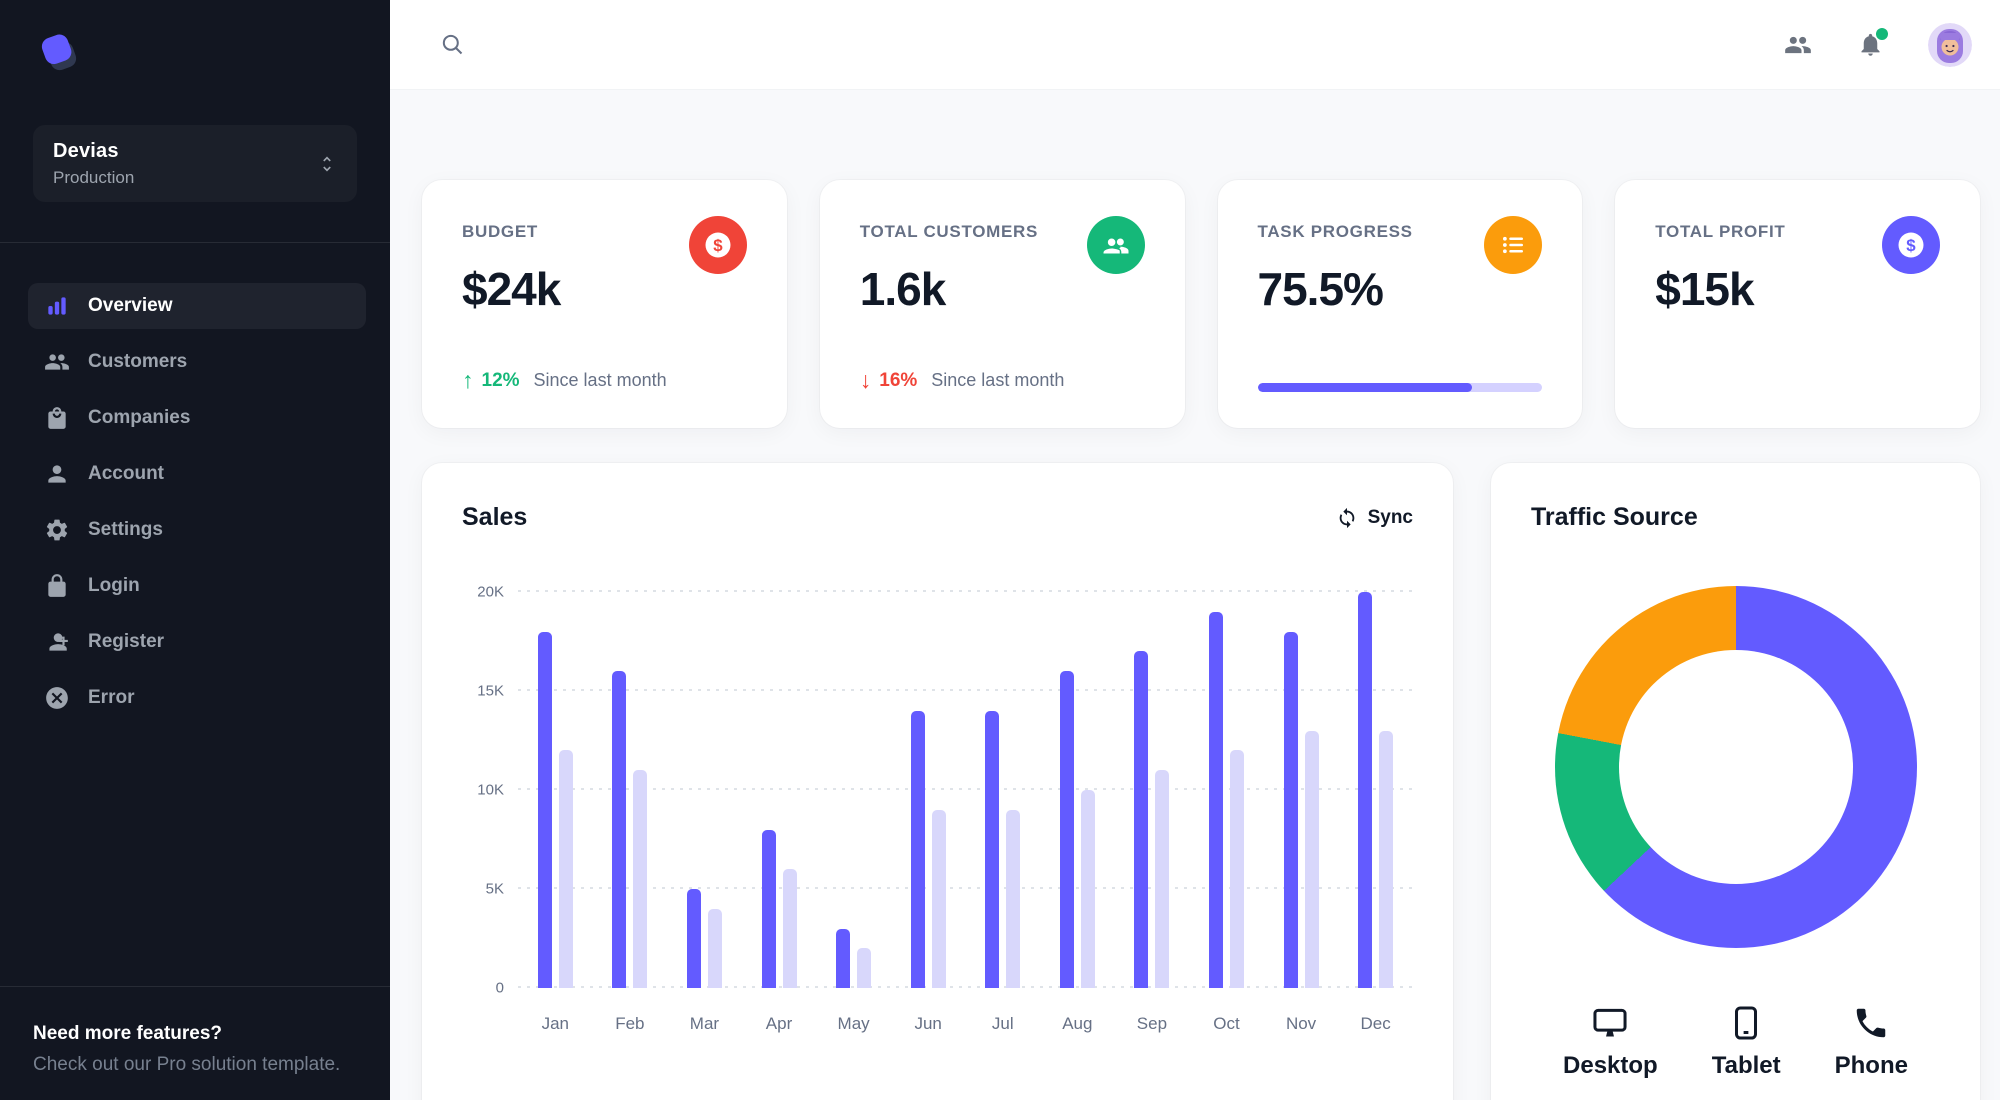 The height and width of the screenshot is (1100, 2000). Describe the element at coordinates (1386, 859) in the screenshot. I see `bar-last-year-dec` at that location.